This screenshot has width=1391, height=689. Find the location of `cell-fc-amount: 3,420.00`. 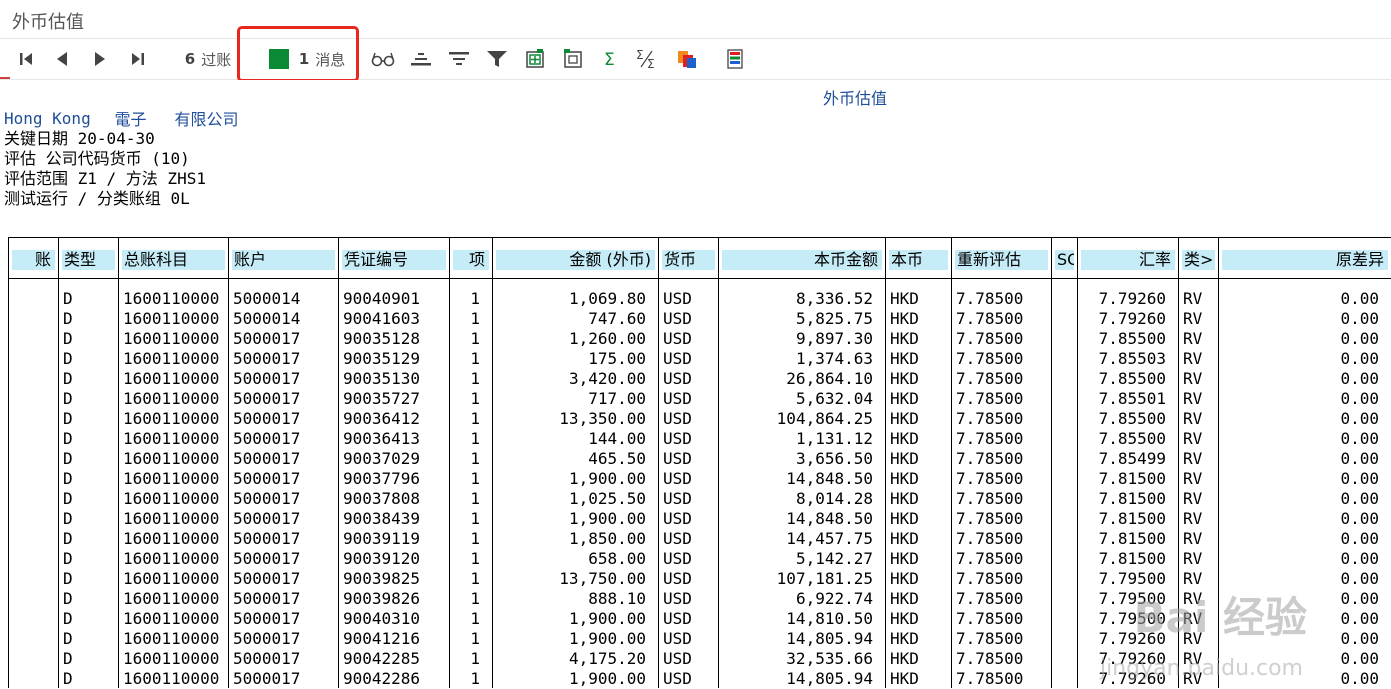

cell-fc-amount: 3,420.00 is located at coordinates (607, 378).